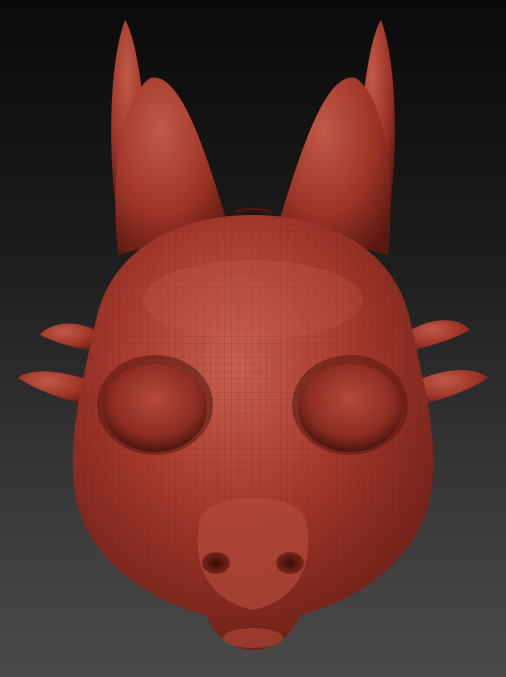 The width and height of the screenshot is (506, 677). I want to click on eye-hole-left, so click(155, 405).